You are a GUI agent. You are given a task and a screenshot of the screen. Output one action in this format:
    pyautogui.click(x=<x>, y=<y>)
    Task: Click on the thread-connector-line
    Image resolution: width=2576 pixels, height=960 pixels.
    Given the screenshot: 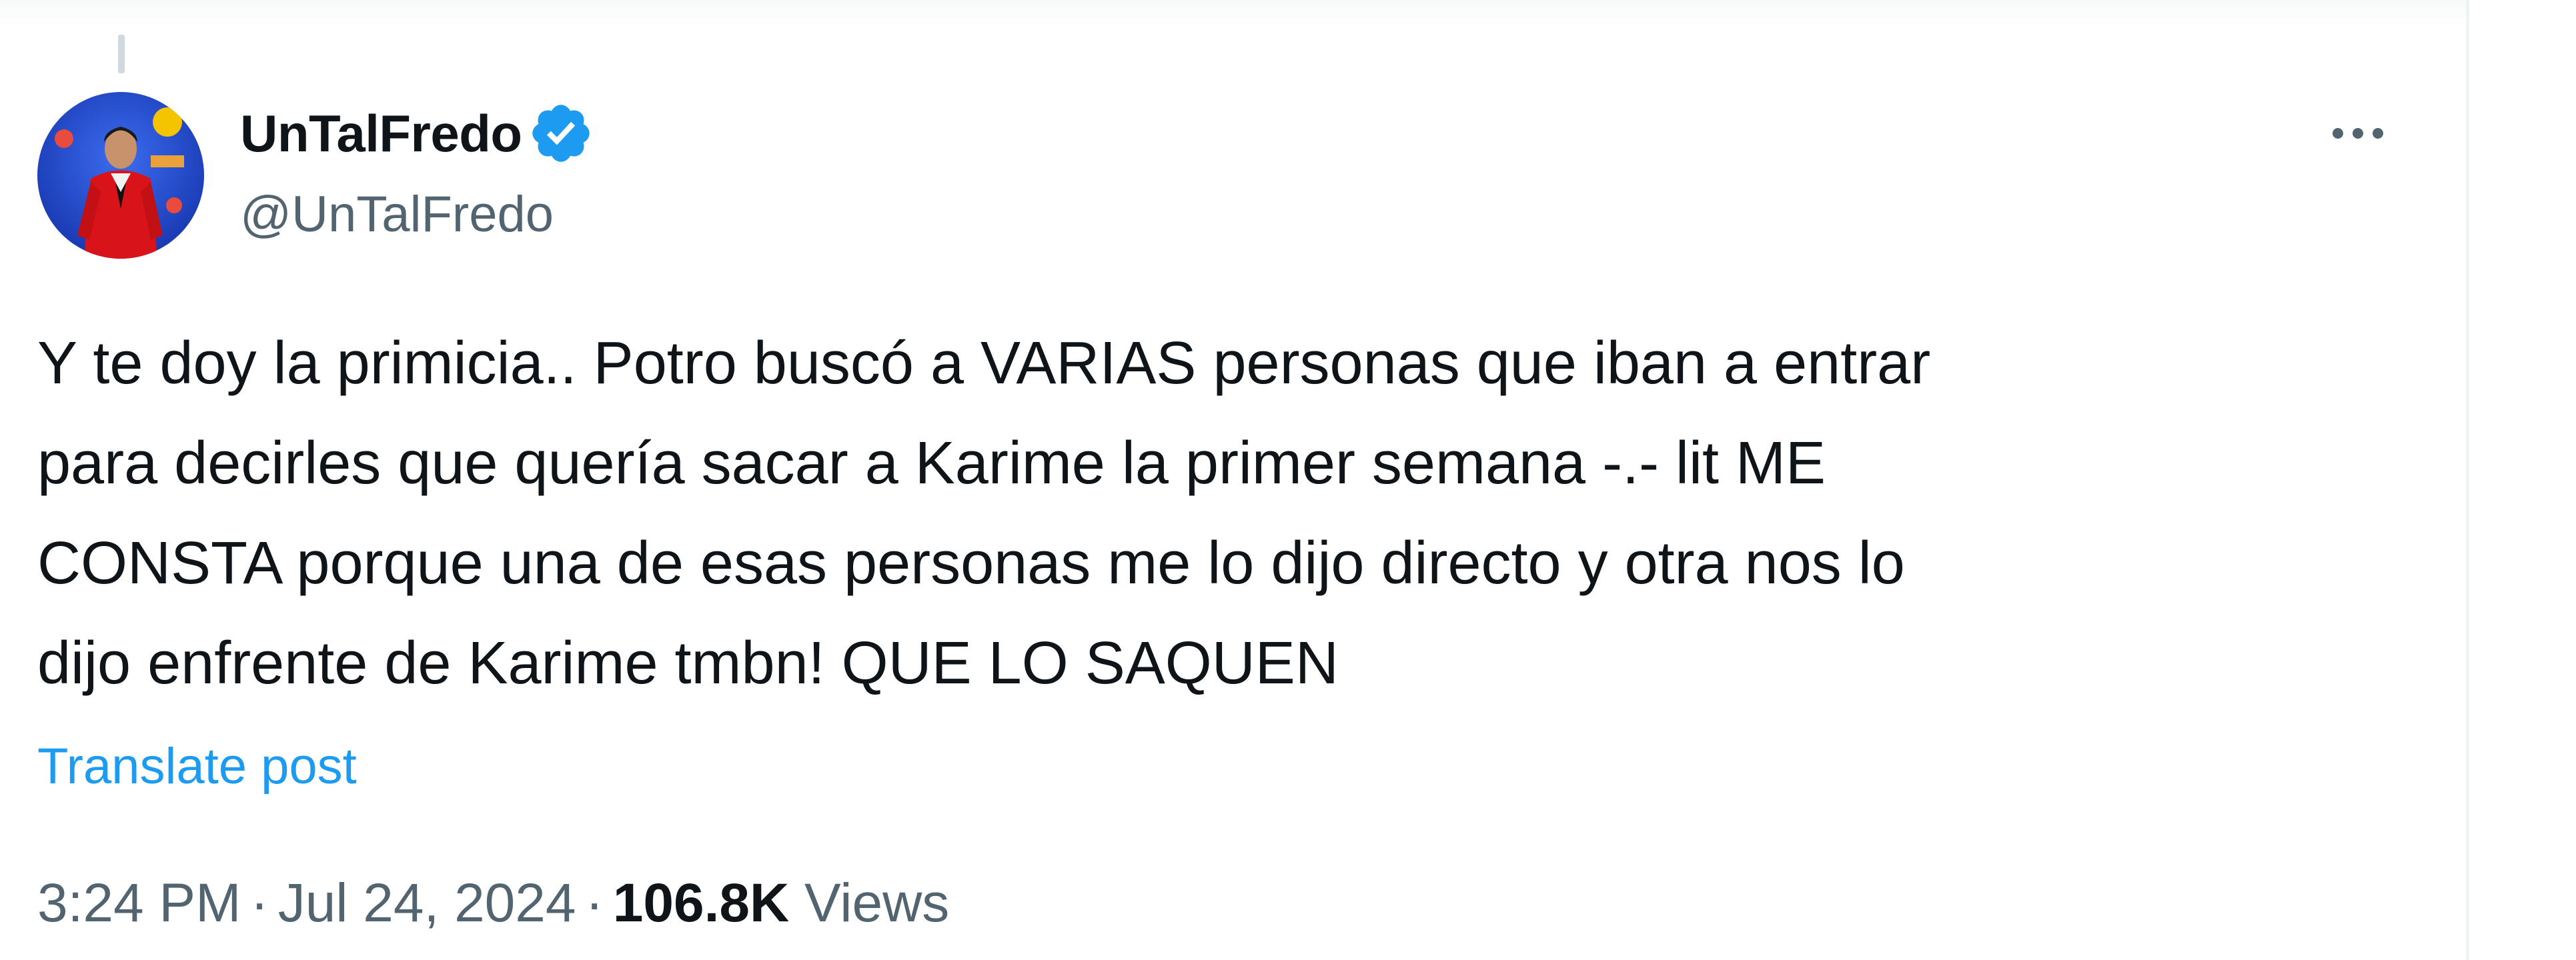 What is the action you would take?
    pyautogui.click(x=122, y=54)
    